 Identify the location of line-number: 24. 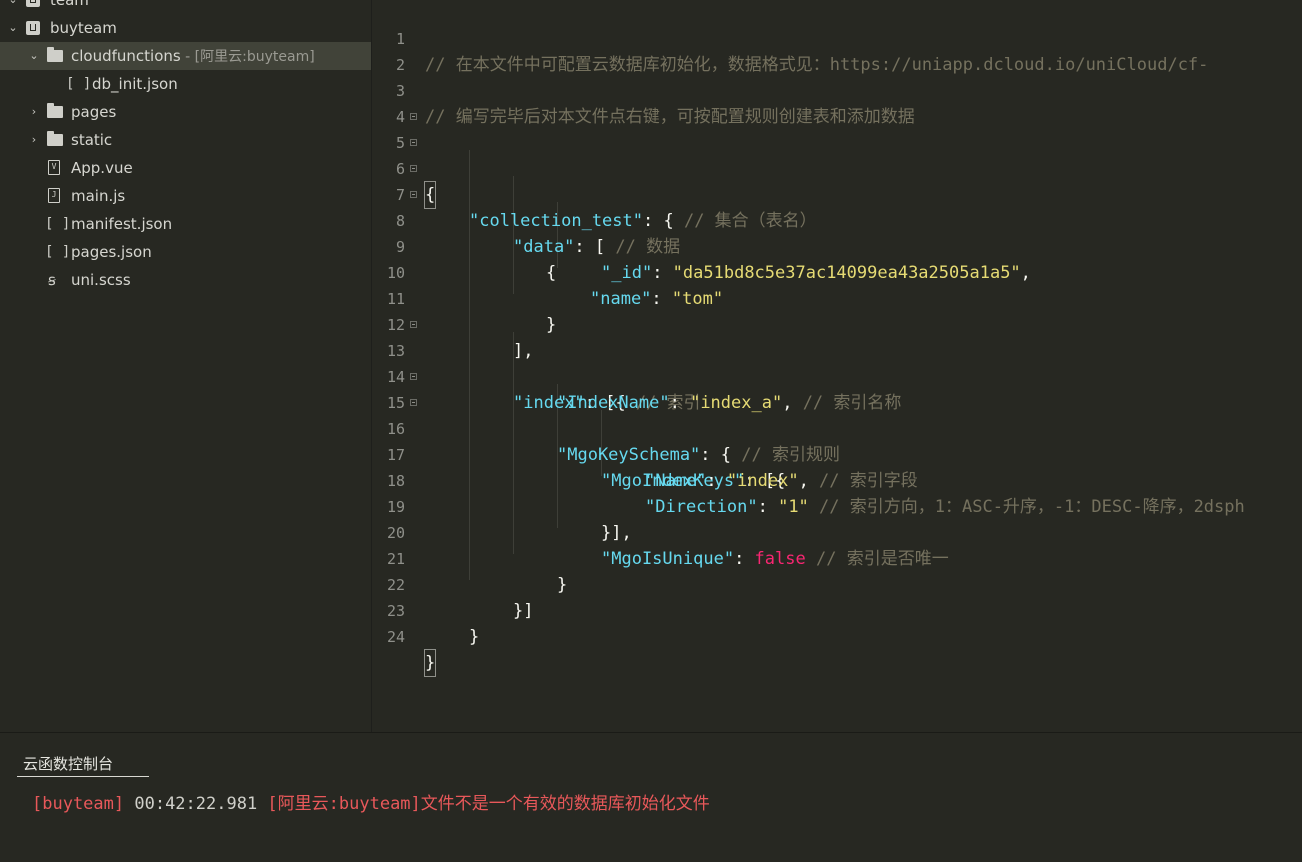
(395, 637).